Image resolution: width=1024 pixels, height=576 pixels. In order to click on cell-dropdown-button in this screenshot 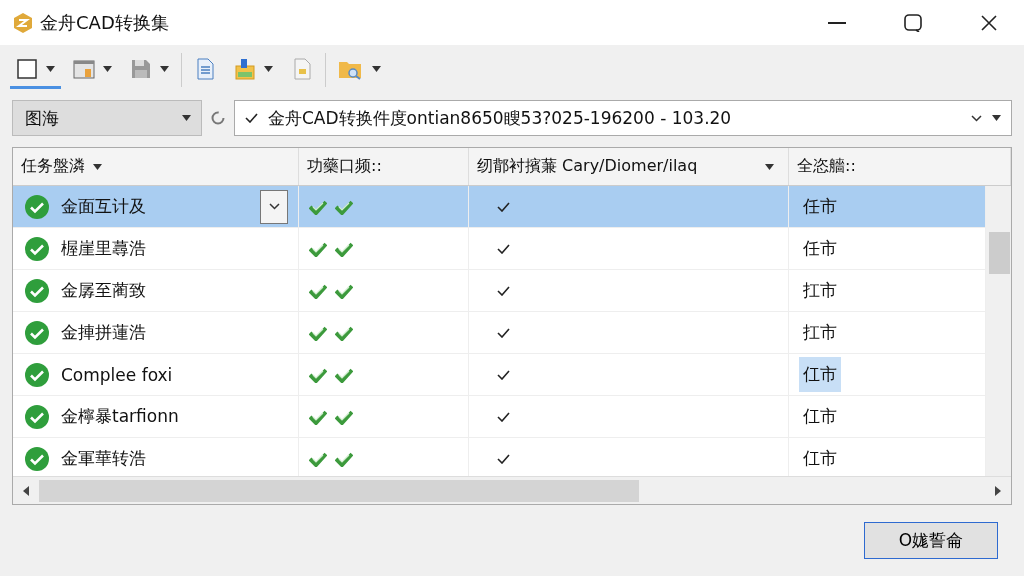, I will do `click(274, 206)`.